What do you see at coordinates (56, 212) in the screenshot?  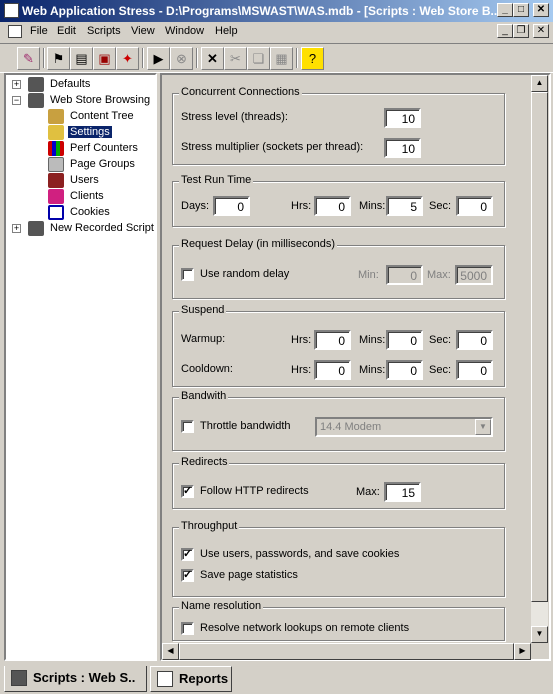 I see `cookies-icon` at bounding box center [56, 212].